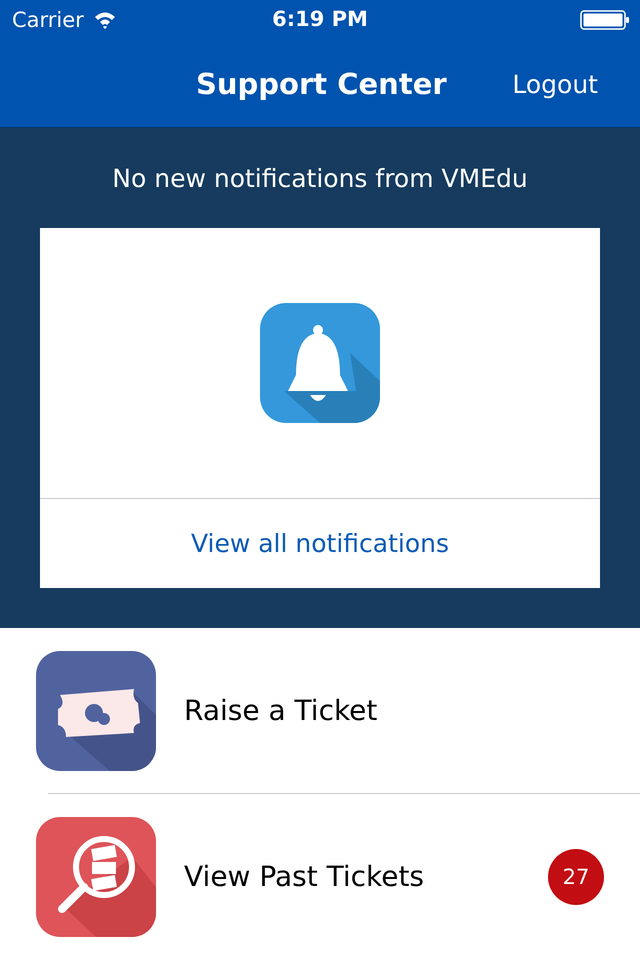  Describe the element at coordinates (555, 84) in the screenshot. I see `logout-button: Logout` at that location.